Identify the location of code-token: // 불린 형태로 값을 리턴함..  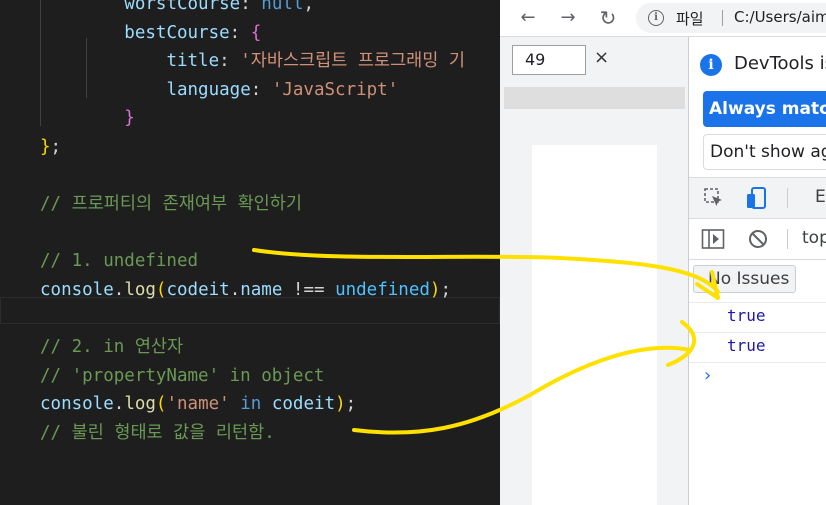
(157, 433).